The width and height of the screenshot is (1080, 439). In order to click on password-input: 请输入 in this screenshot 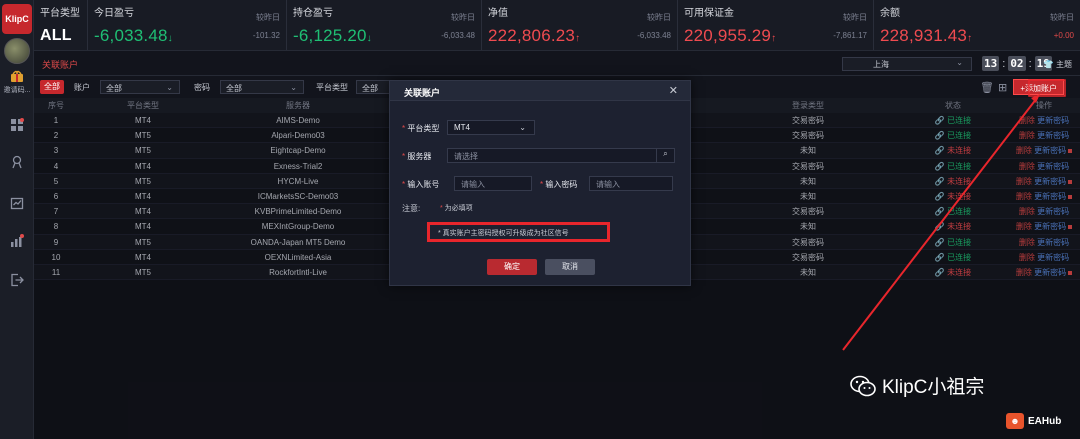, I will do `click(631, 183)`.